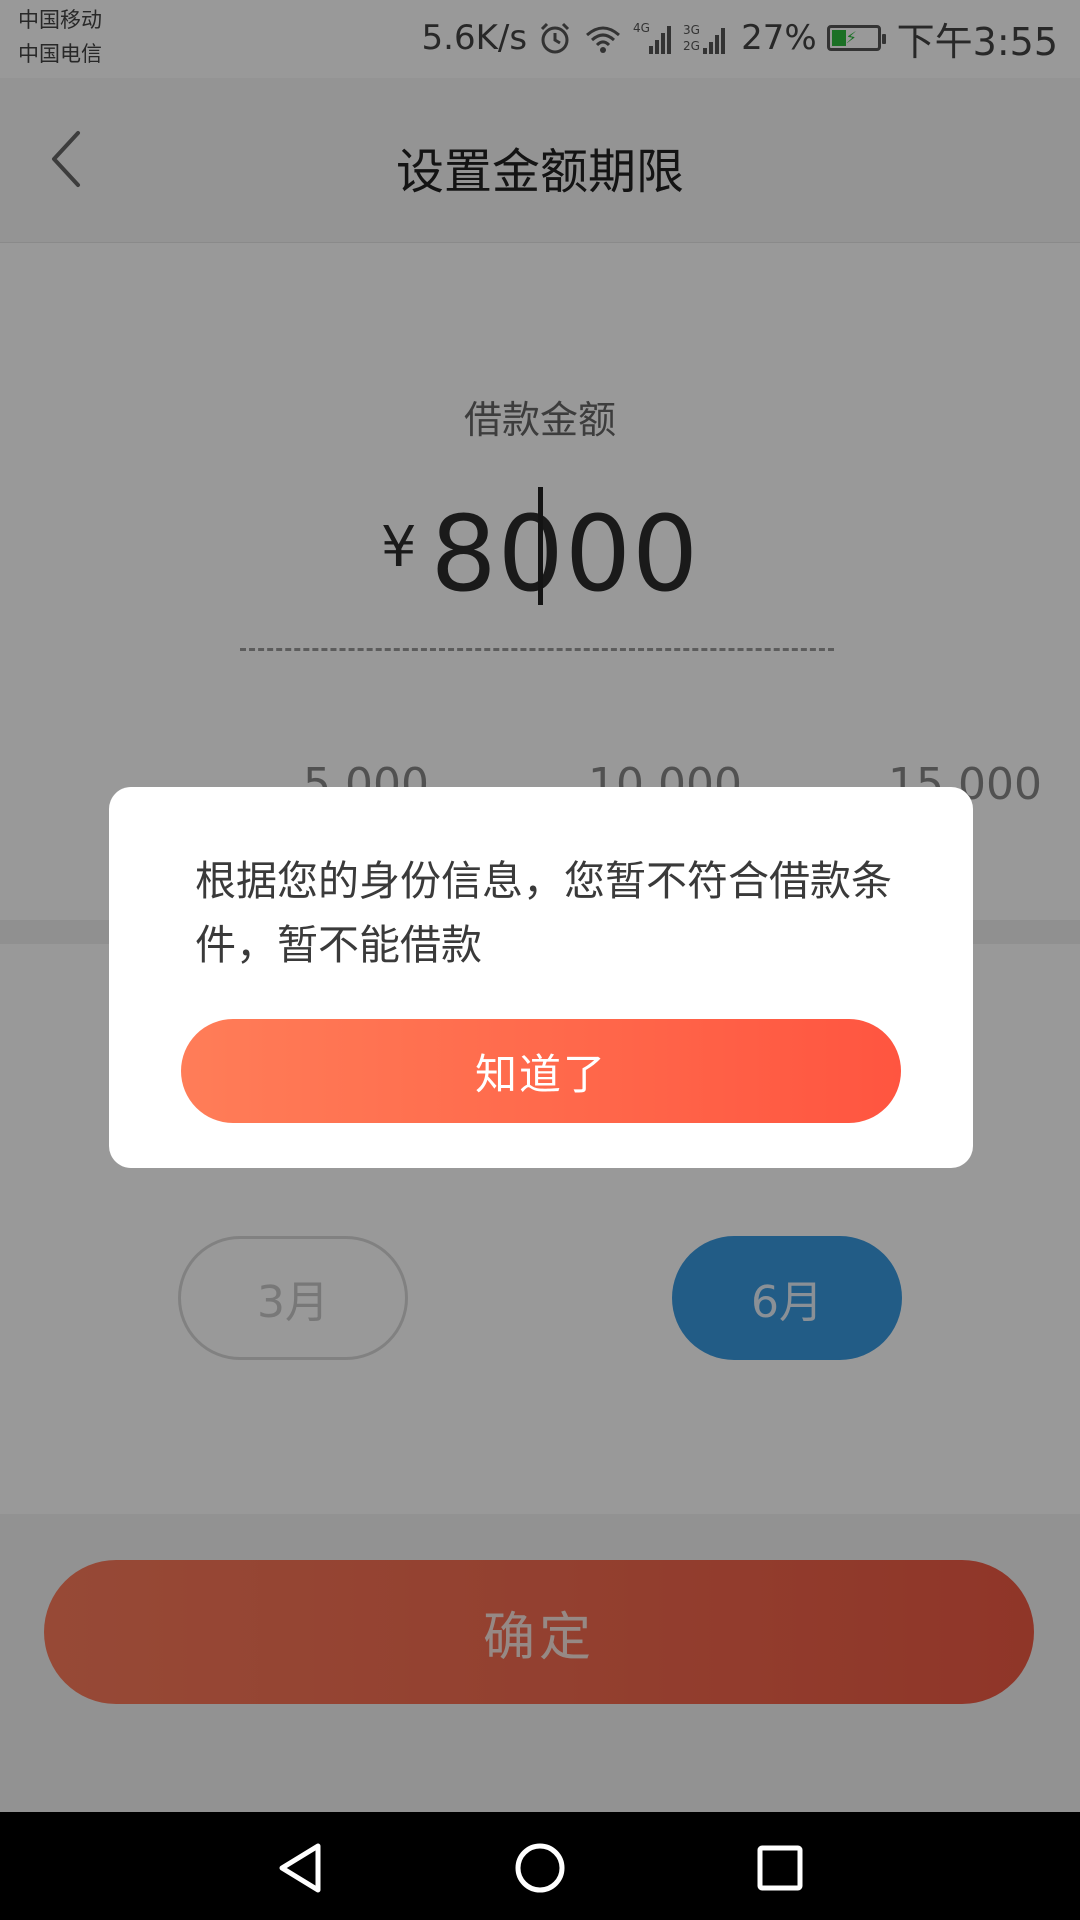 This screenshot has height=1920, width=1080. Describe the element at coordinates (543, 913) in the screenshot. I see `dialog-message: 根据您的身份信息，您暂不符合借款条件，暂不能借款` at that location.